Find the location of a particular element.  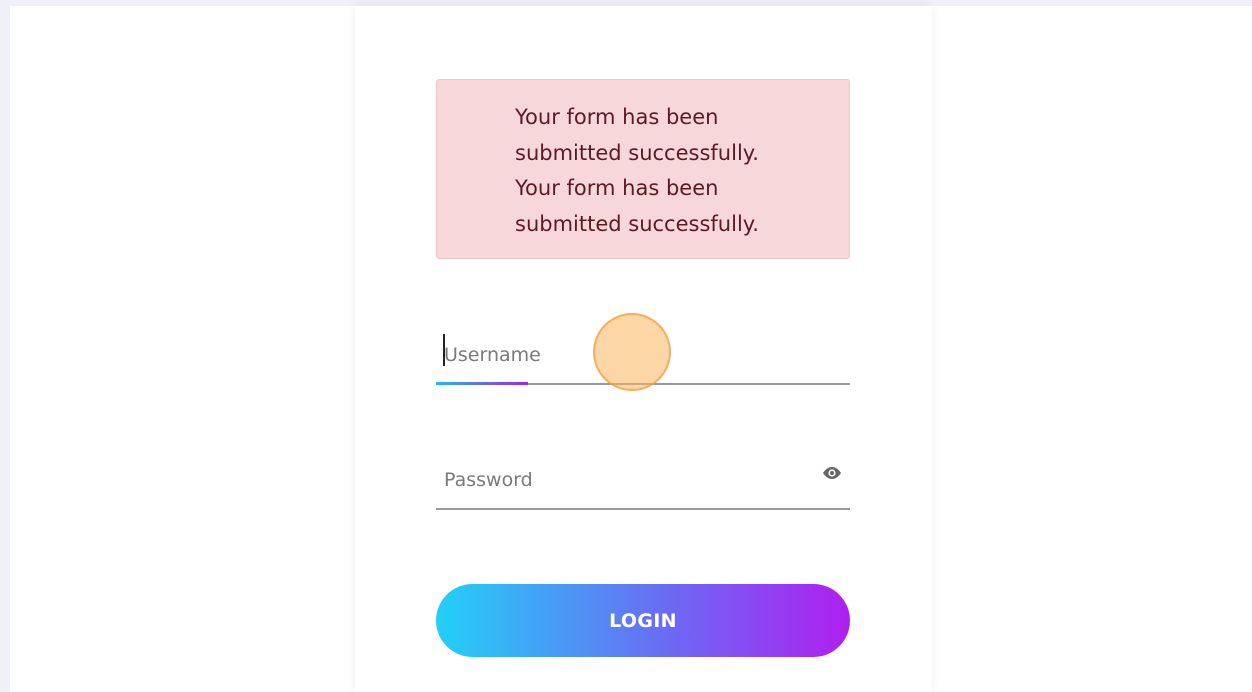

eye-icon is located at coordinates (832, 473).